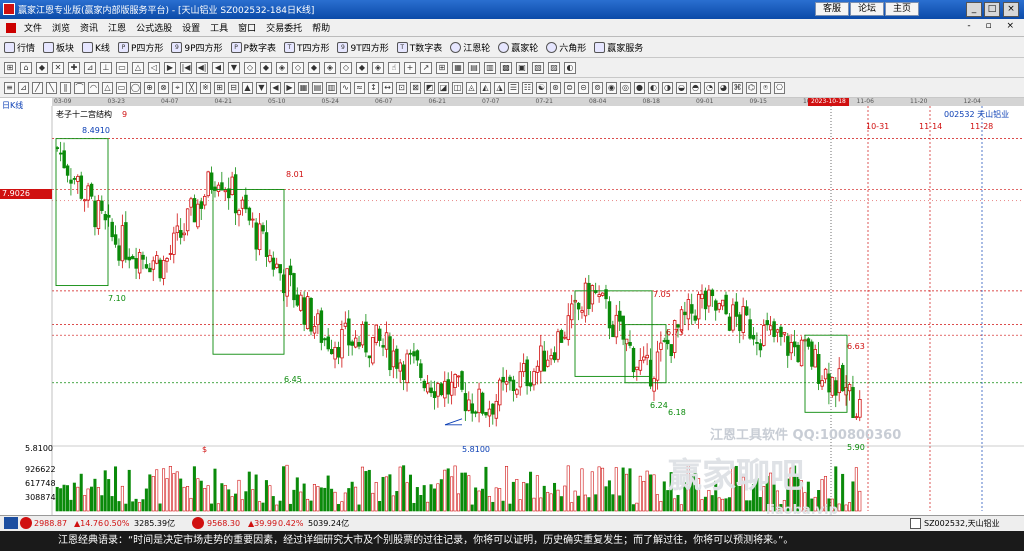 This screenshot has width=1024, height=551. What do you see at coordinates (832, 9) in the screenshot?
I see `top-link-service: 客服` at bounding box center [832, 9].